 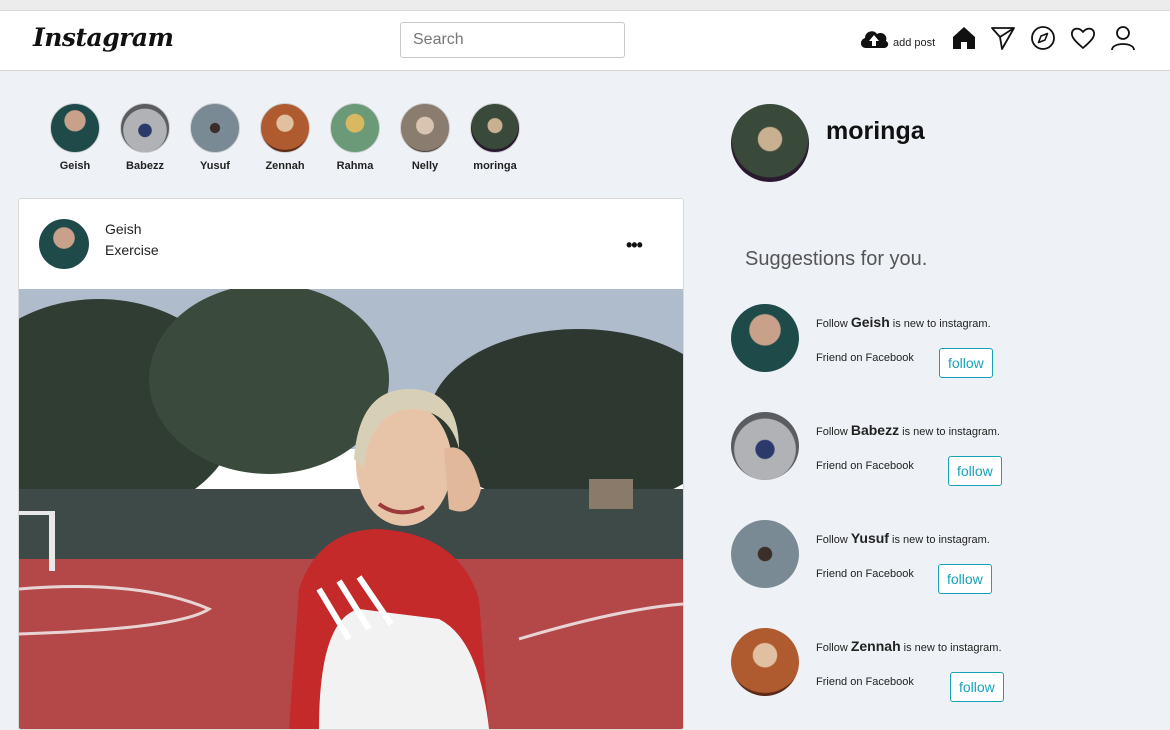 I want to click on story-item: moringa, so click(x=495, y=137).